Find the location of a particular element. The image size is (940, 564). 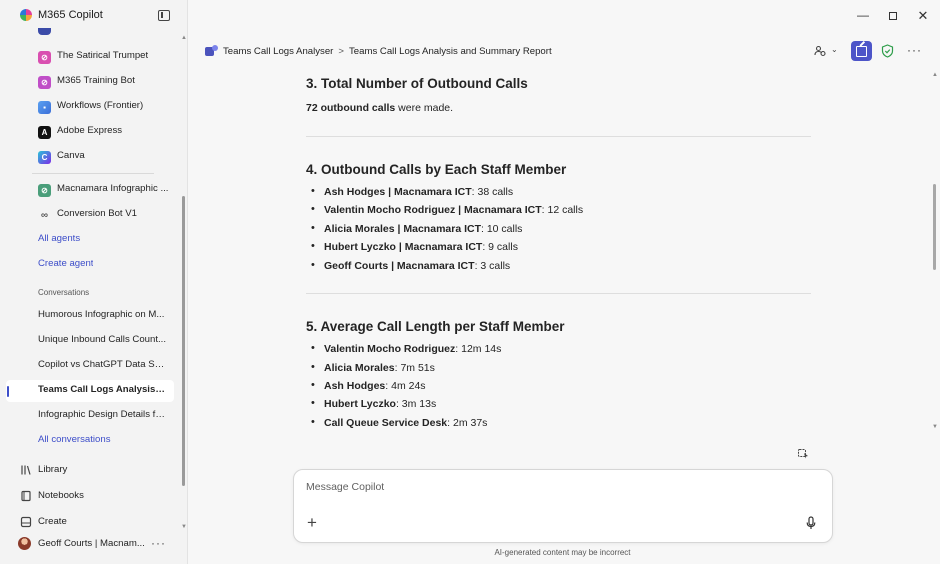

sidebar-divider is located at coordinates (93, 173).